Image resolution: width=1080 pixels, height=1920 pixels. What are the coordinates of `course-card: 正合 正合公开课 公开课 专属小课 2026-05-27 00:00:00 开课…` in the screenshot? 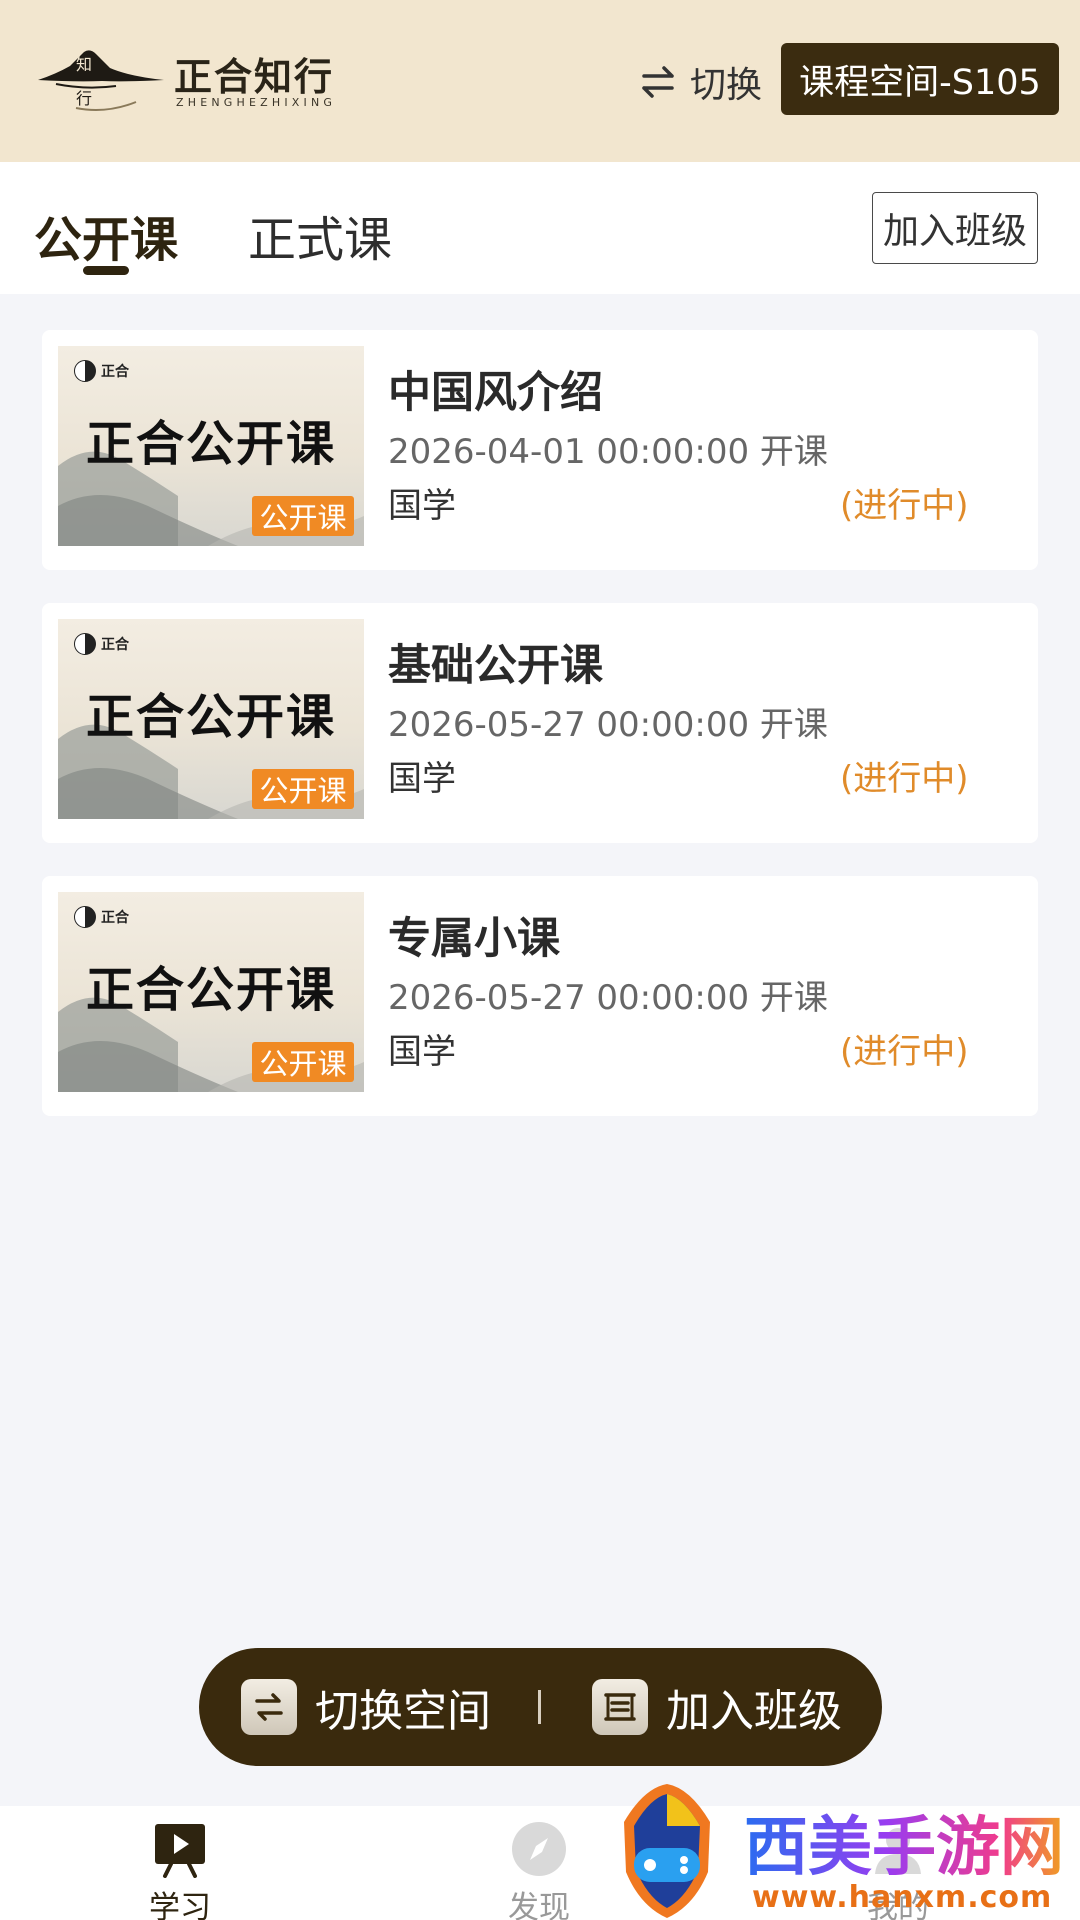 It's located at (540, 996).